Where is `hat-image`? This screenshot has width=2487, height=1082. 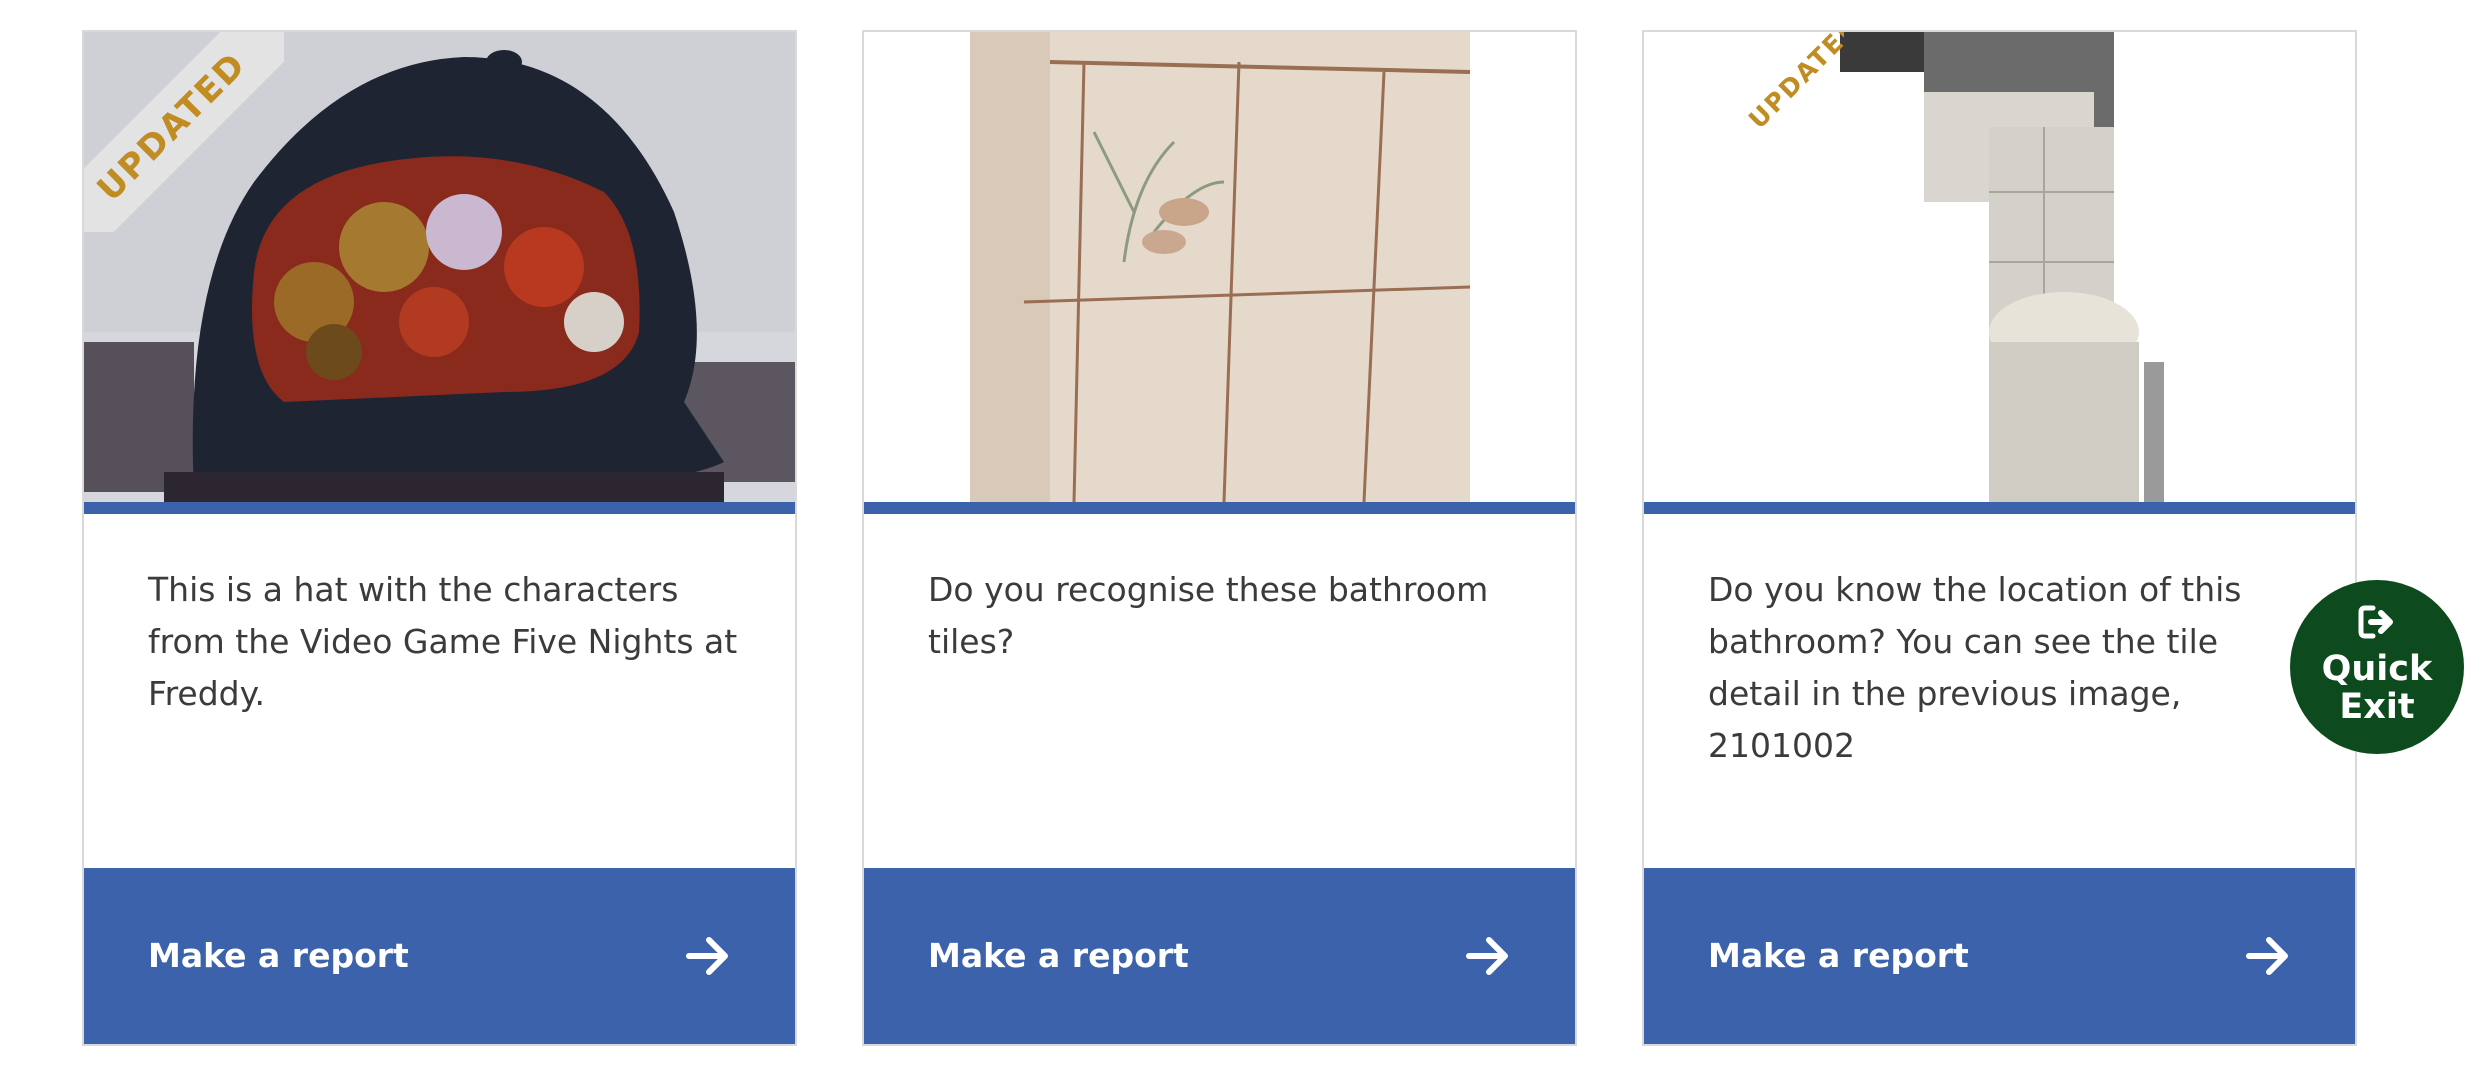
hat-image is located at coordinates (439, 267).